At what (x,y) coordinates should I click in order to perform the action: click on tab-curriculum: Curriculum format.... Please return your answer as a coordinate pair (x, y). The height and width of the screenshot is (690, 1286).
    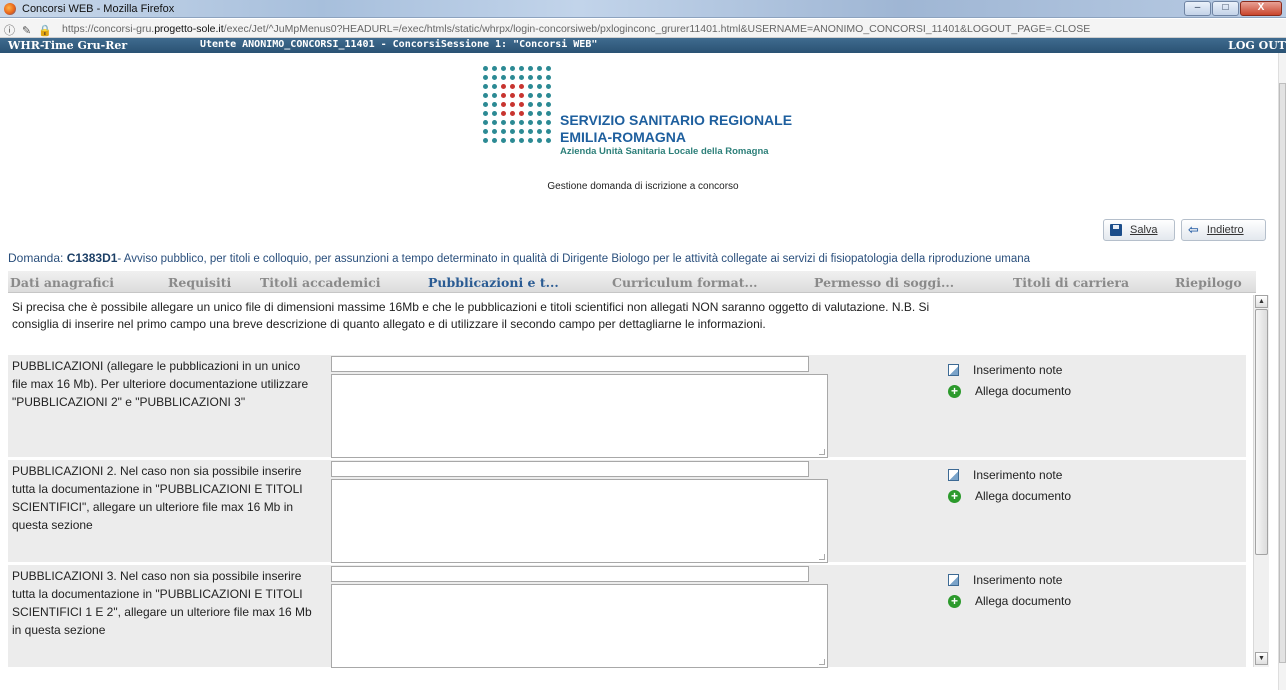
    Looking at the image, I should click on (685, 282).